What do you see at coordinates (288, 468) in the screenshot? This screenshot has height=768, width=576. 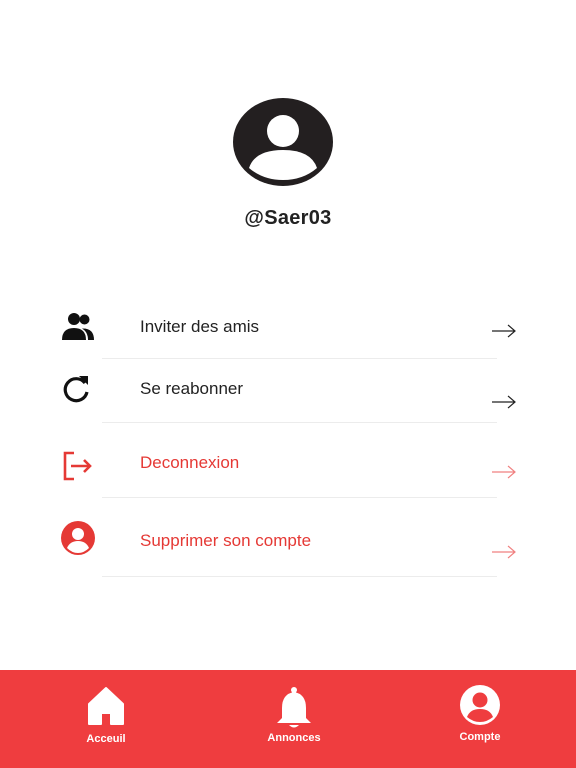 I see `menu-item-logout: Deconnexion` at bounding box center [288, 468].